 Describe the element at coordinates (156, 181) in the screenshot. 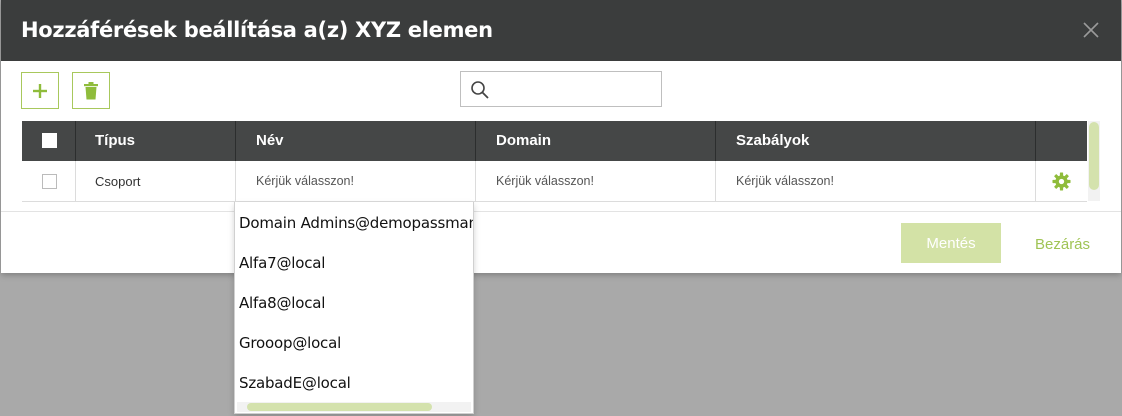

I see `row-type: Csoport` at that location.